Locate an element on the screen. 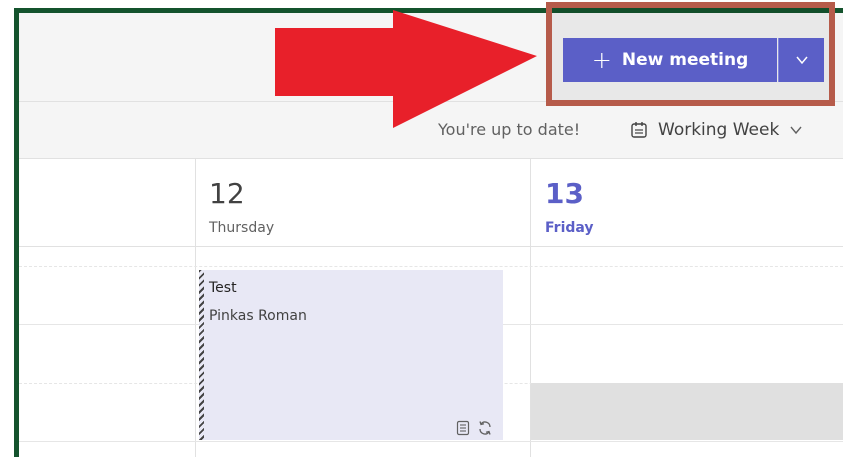 The image size is (843, 457). plus-icon: + is located at coordinates (601, 60).